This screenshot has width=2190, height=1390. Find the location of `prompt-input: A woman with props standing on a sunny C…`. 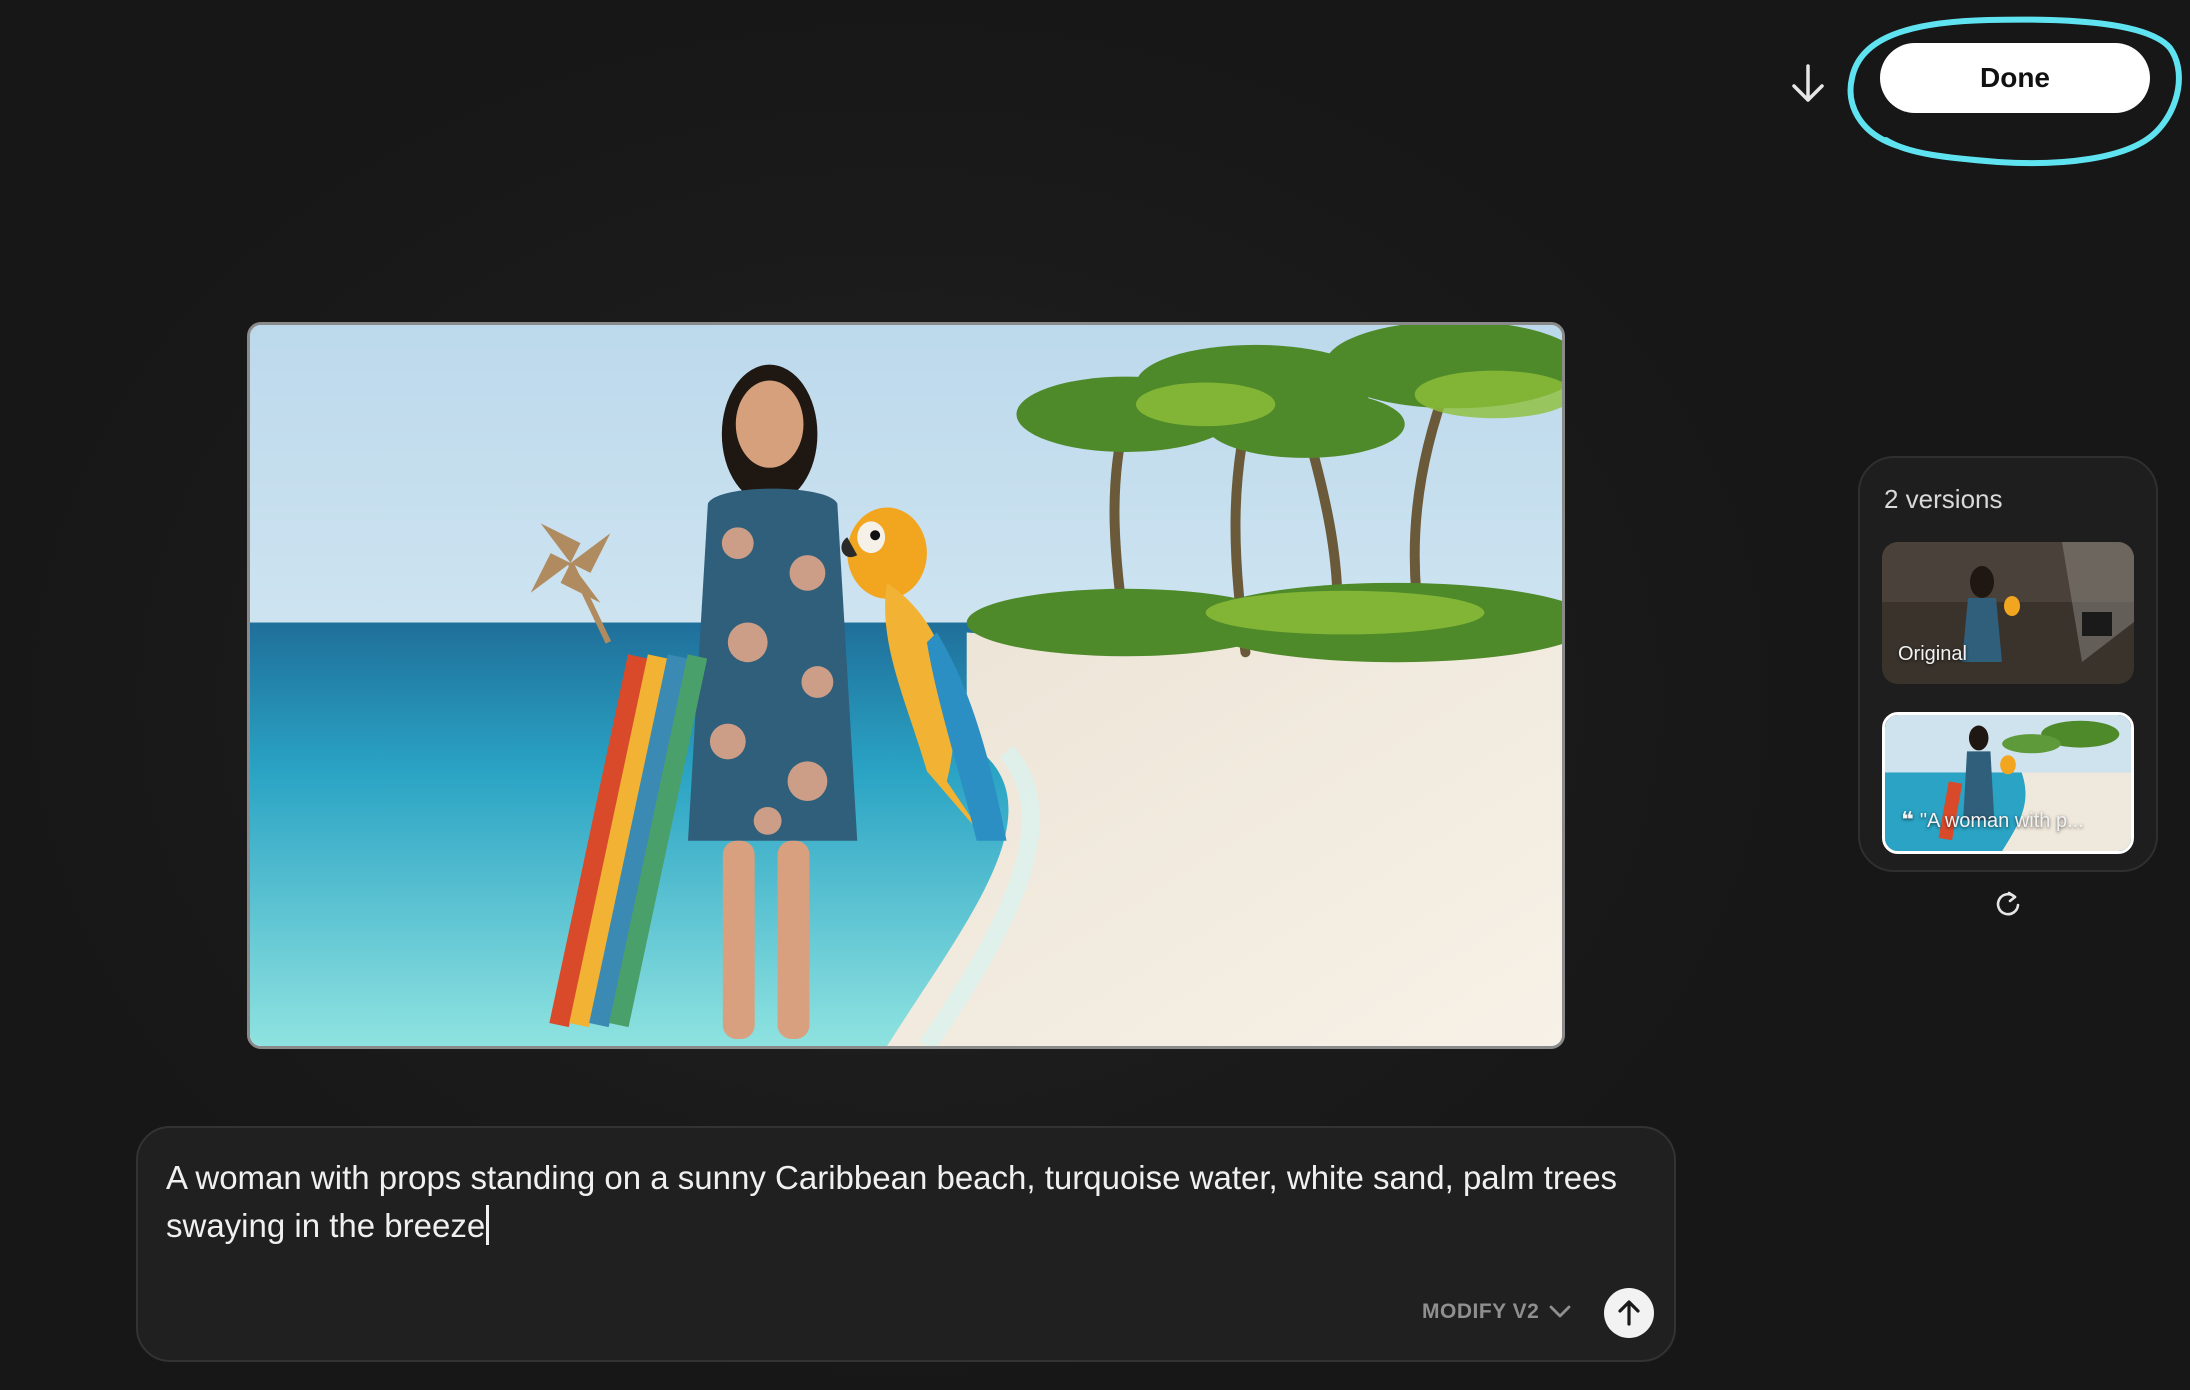

prompt-input: A woman with props standing on a sunny C… is located at coordinates (906, 1202).